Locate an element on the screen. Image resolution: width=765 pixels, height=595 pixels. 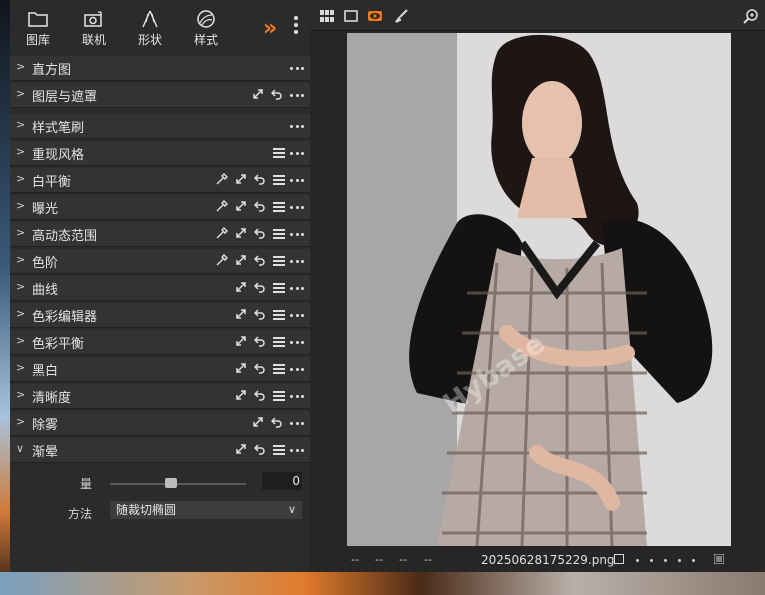
single-view-icon is located at coordinates (351, 16).